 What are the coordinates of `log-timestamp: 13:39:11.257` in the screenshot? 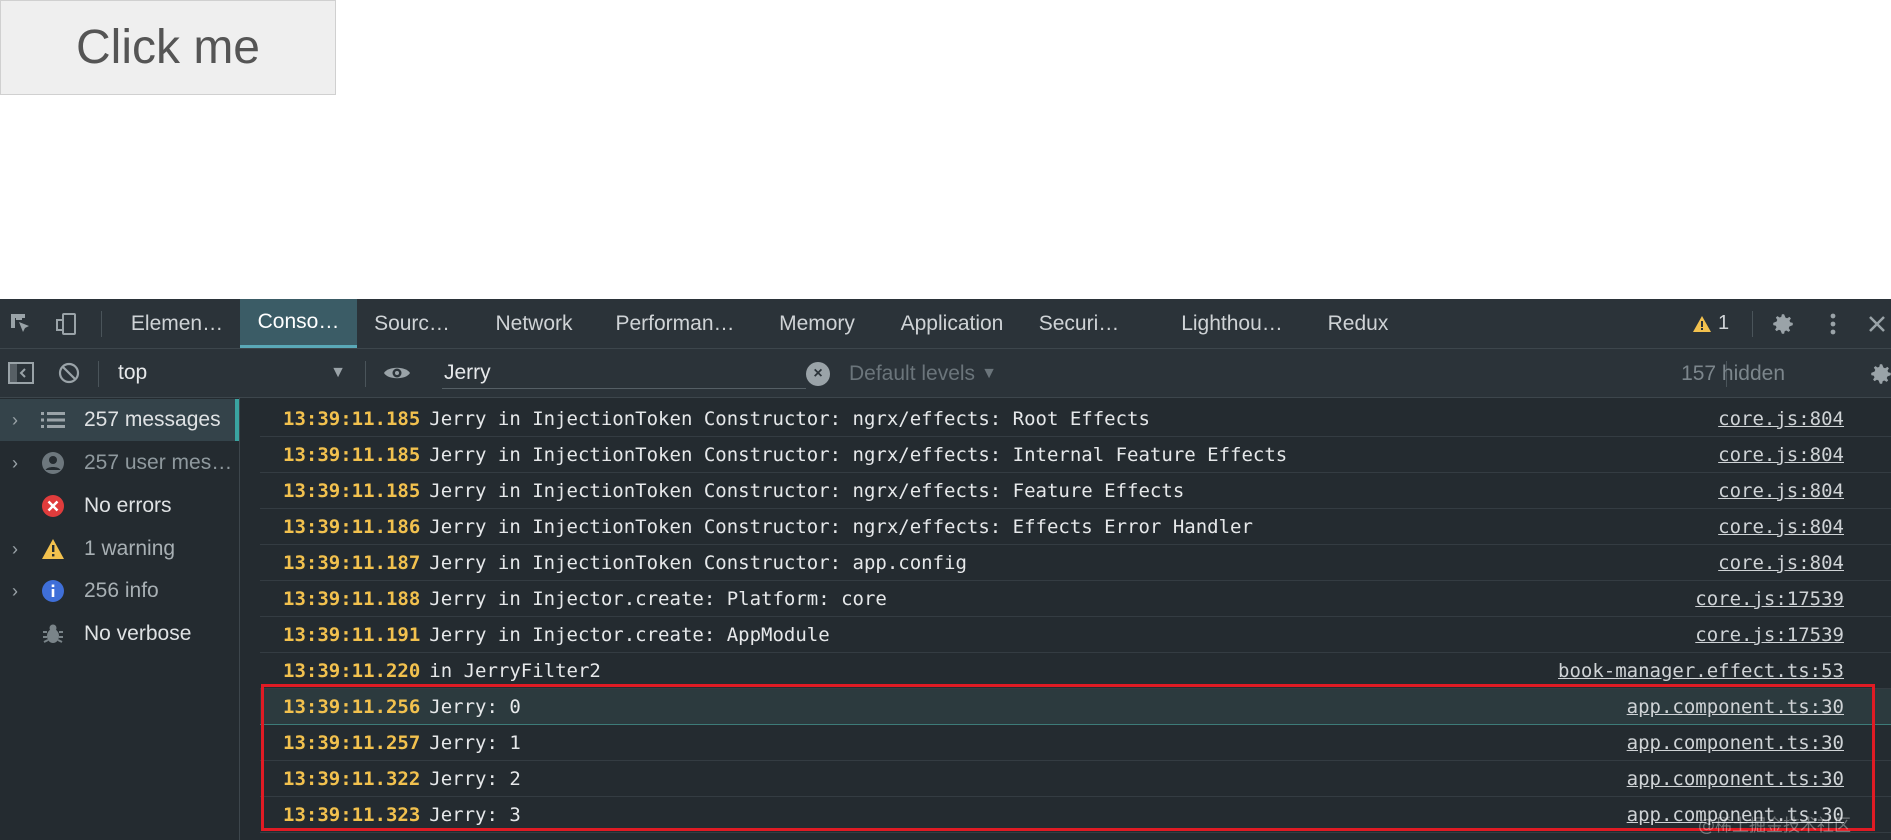 It's located at (352, 742).